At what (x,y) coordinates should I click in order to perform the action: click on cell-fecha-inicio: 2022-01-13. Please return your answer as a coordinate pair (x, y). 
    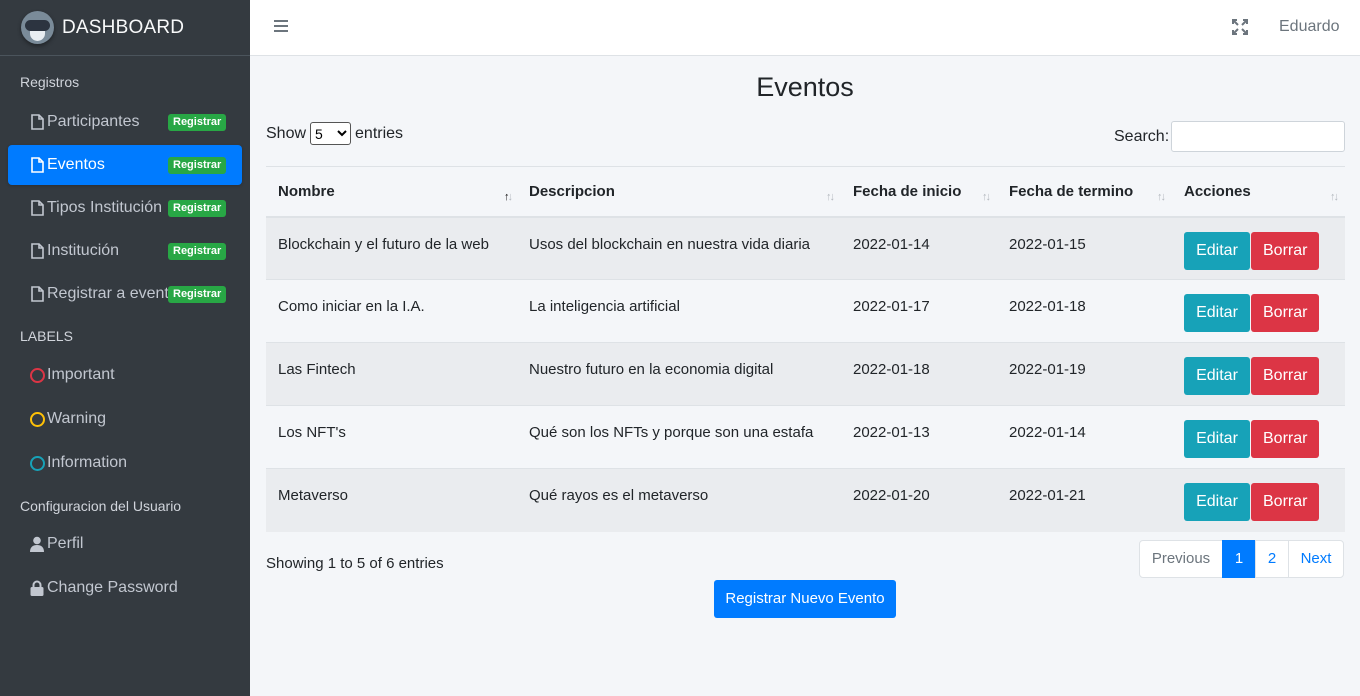
    Looking at the image, I should click on (919, 437).